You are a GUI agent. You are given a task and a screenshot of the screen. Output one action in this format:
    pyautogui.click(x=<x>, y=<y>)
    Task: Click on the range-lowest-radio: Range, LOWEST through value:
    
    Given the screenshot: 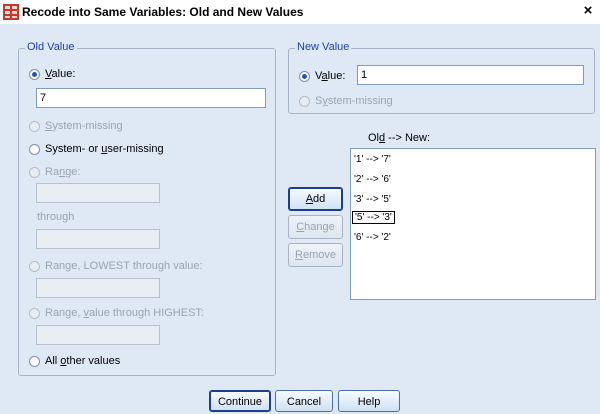 What is the action you would take?
    pyautogui.click(x=116, y=266)
    